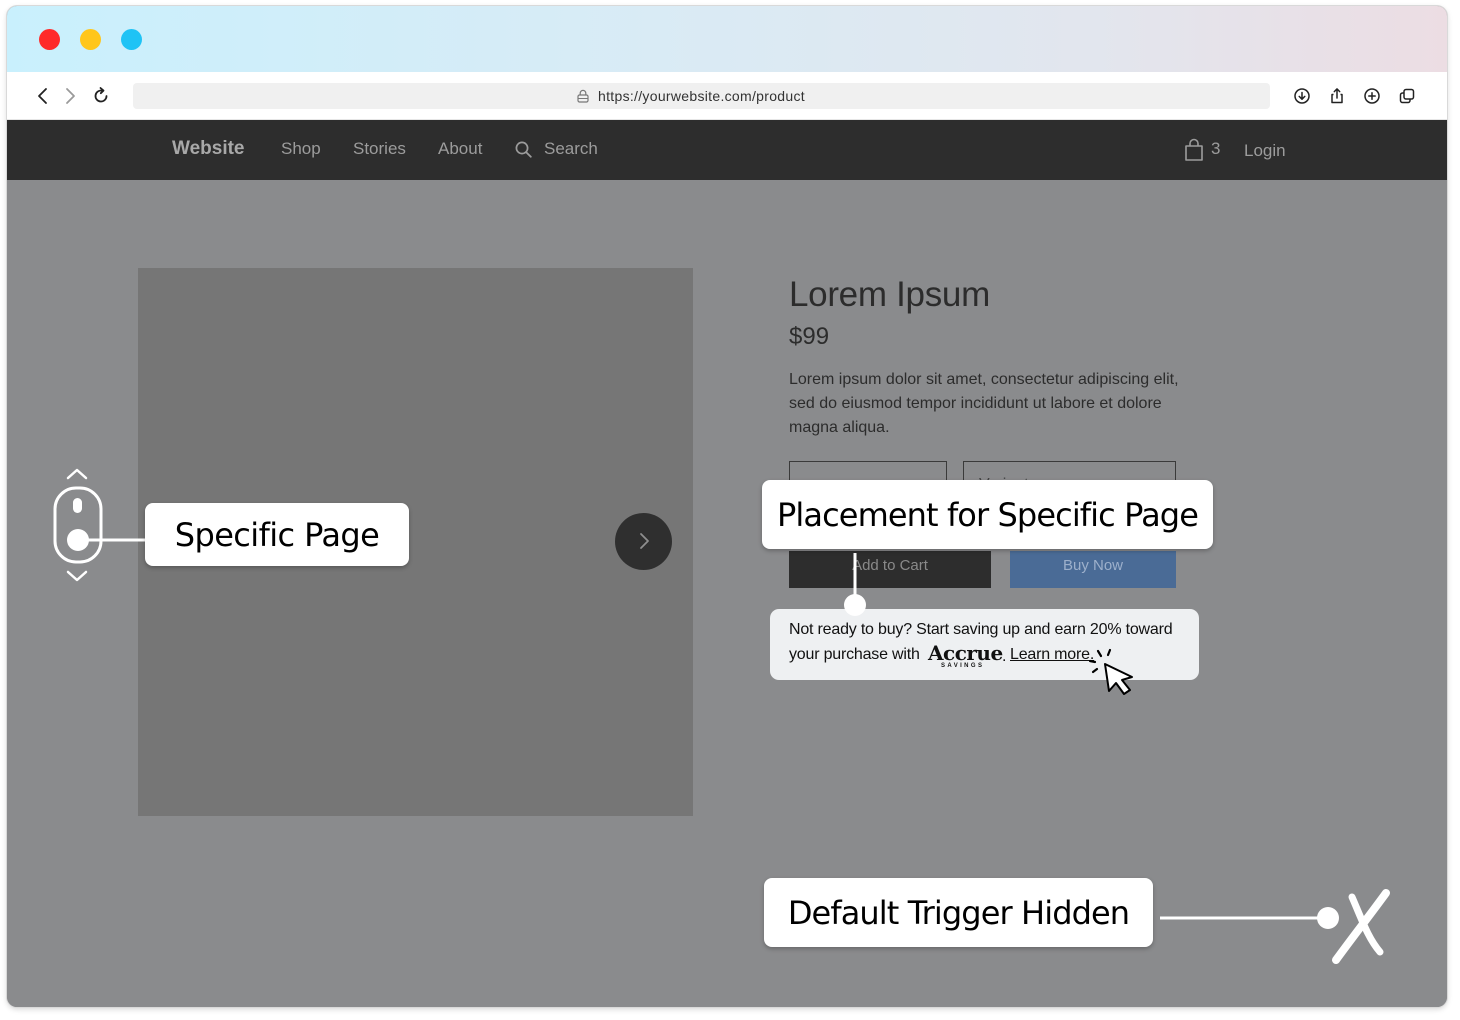  I want to click on scroll-mouse-icon, so click(78, 525).